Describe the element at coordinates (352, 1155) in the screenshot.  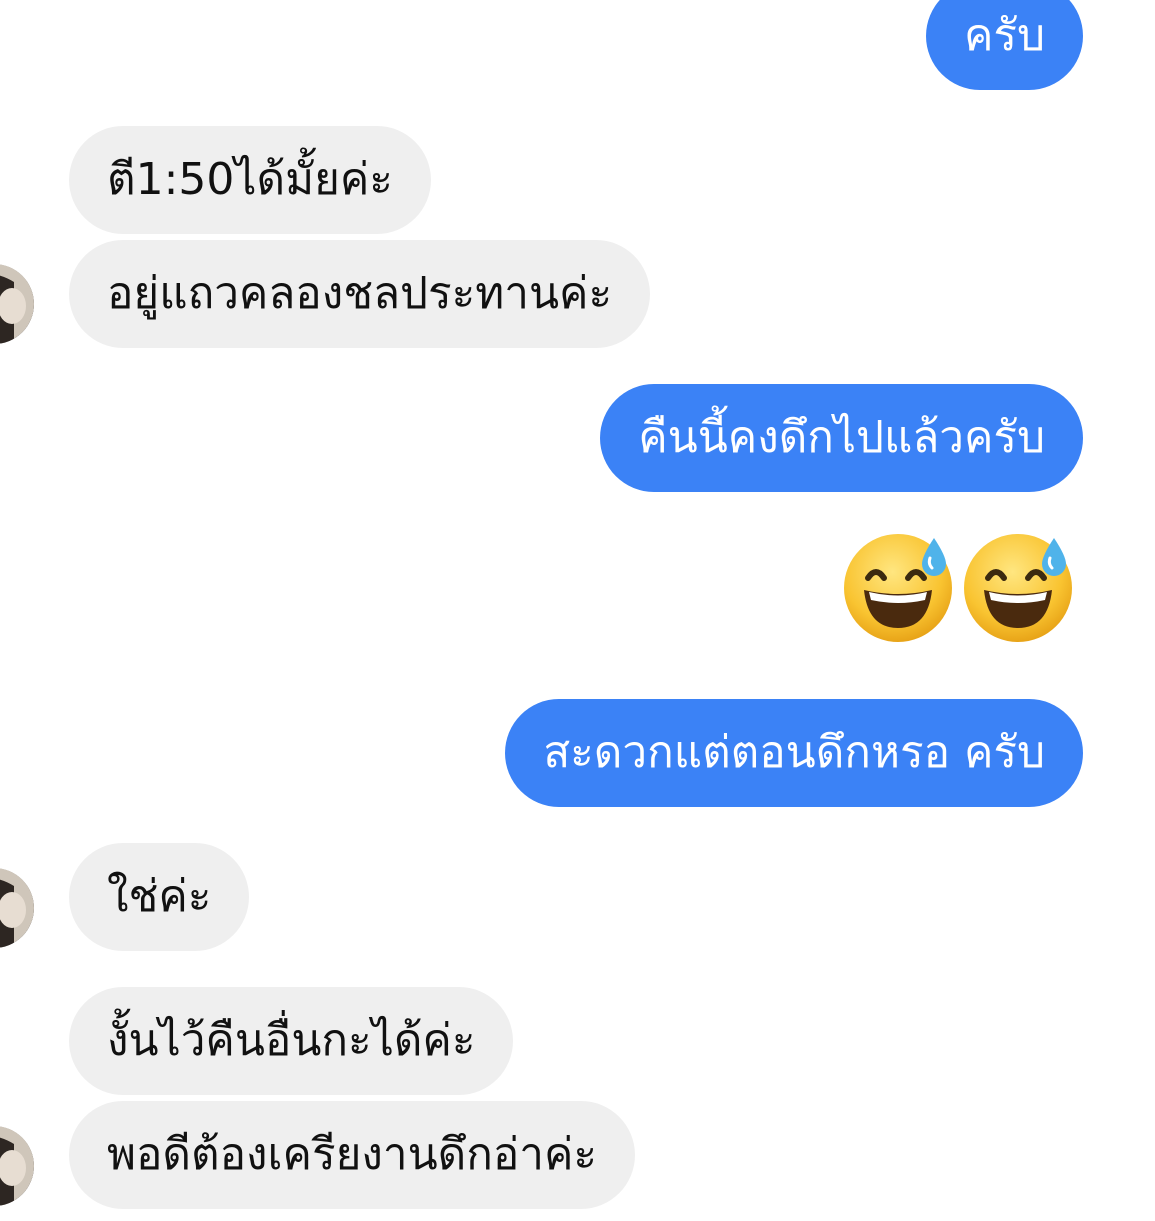
I see `incoming-message: พอดีต้องเครียงานดึกอ่าค่ะ` at that location.